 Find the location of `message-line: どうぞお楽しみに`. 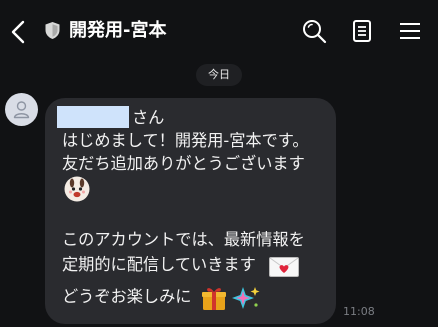

message-line: どうぞお楽しみに is located at coordinates (127, 296).